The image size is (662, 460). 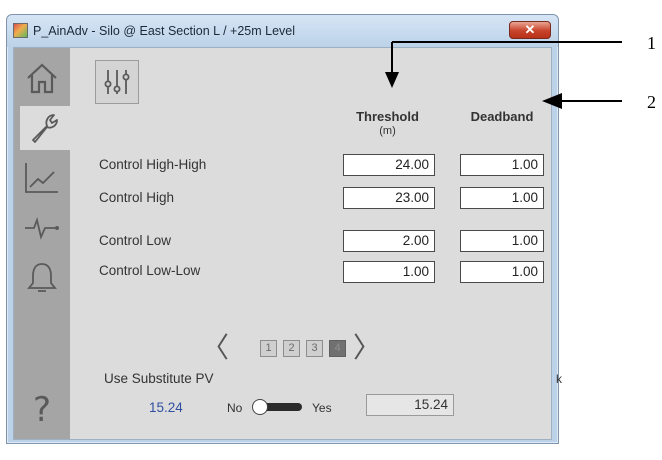 What do you see at coordinates (166, 407) in the screenshot?
I see `current-pv-value: 15.24` at bounding box center [166, 407].